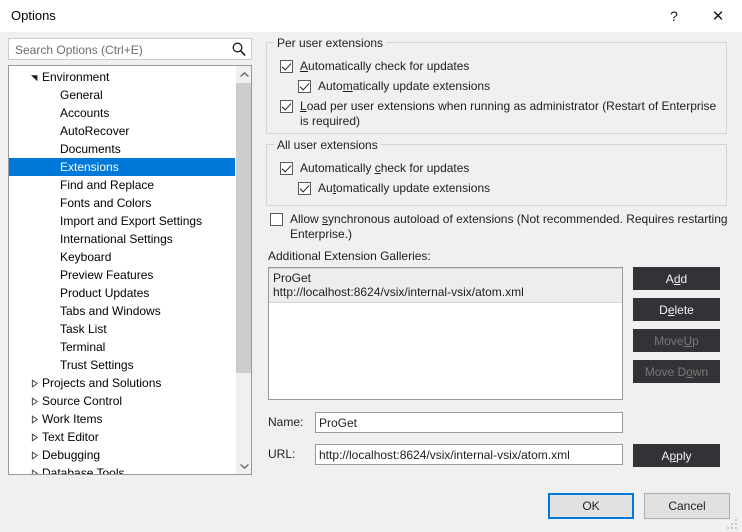  I want to click on move-up-button: Move Up, so click(676, 340).